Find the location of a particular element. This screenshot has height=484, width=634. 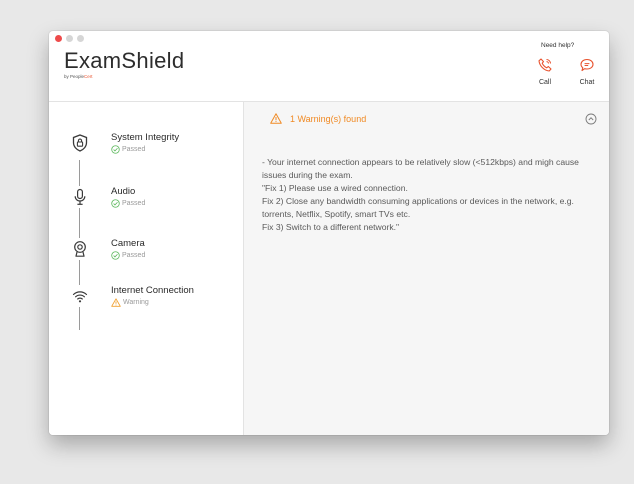

warning-header: 1 Warning(s) found is located at coordinates (318, 118).